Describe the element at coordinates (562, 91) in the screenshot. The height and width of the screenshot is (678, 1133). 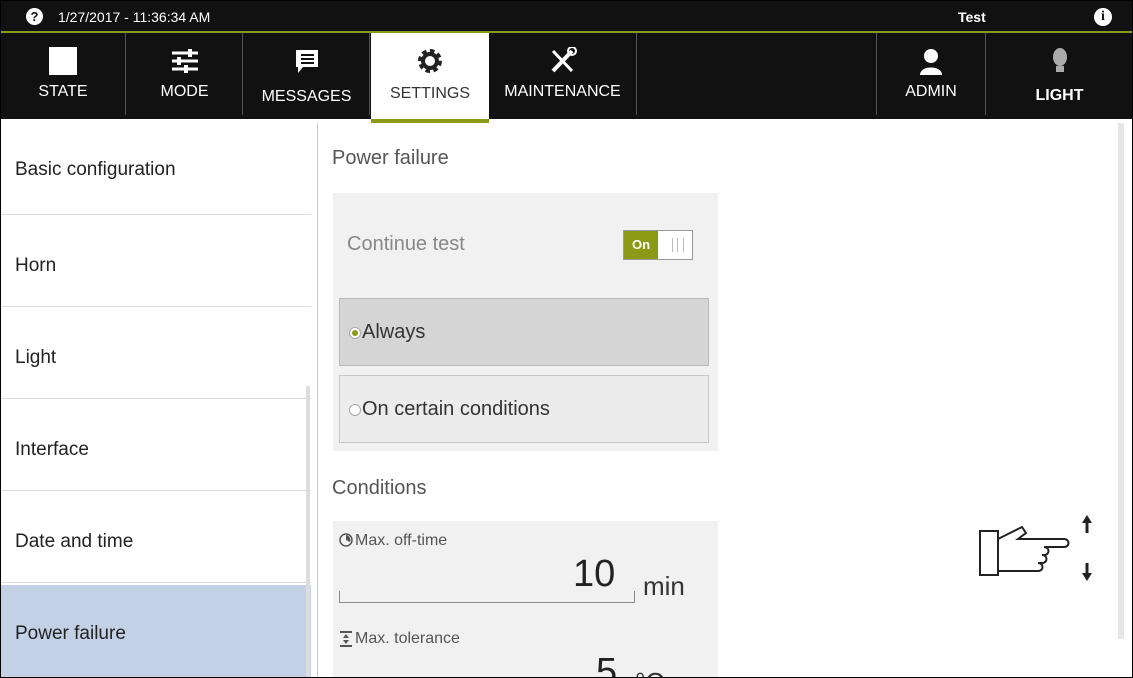
I see `tab-label: MAINTENANCE` at that location.